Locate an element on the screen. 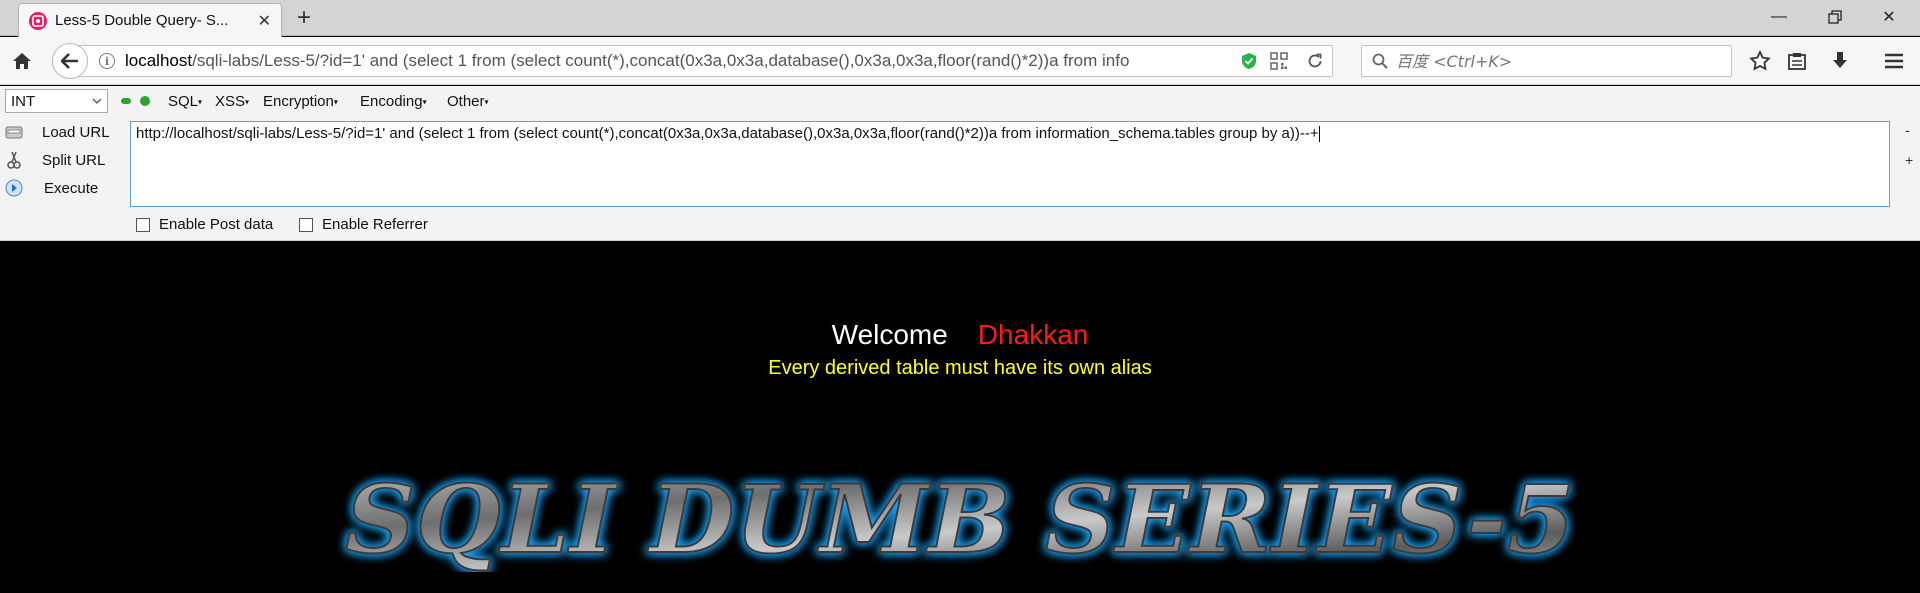 This screenshot has height=593, width=1920. new-tab-button: + is located at coordinates (304, 18).